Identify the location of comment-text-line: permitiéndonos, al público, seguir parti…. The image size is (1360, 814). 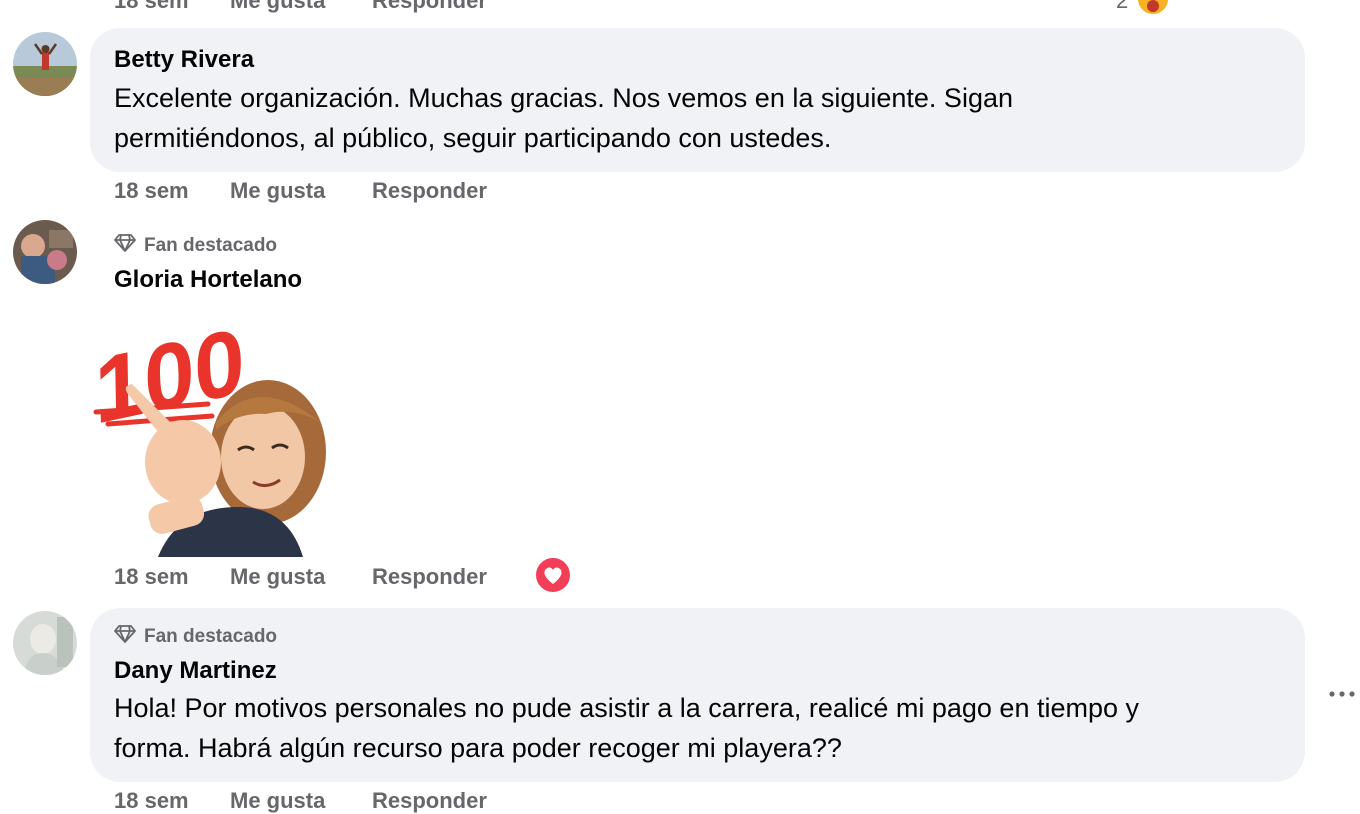
(473, 138).